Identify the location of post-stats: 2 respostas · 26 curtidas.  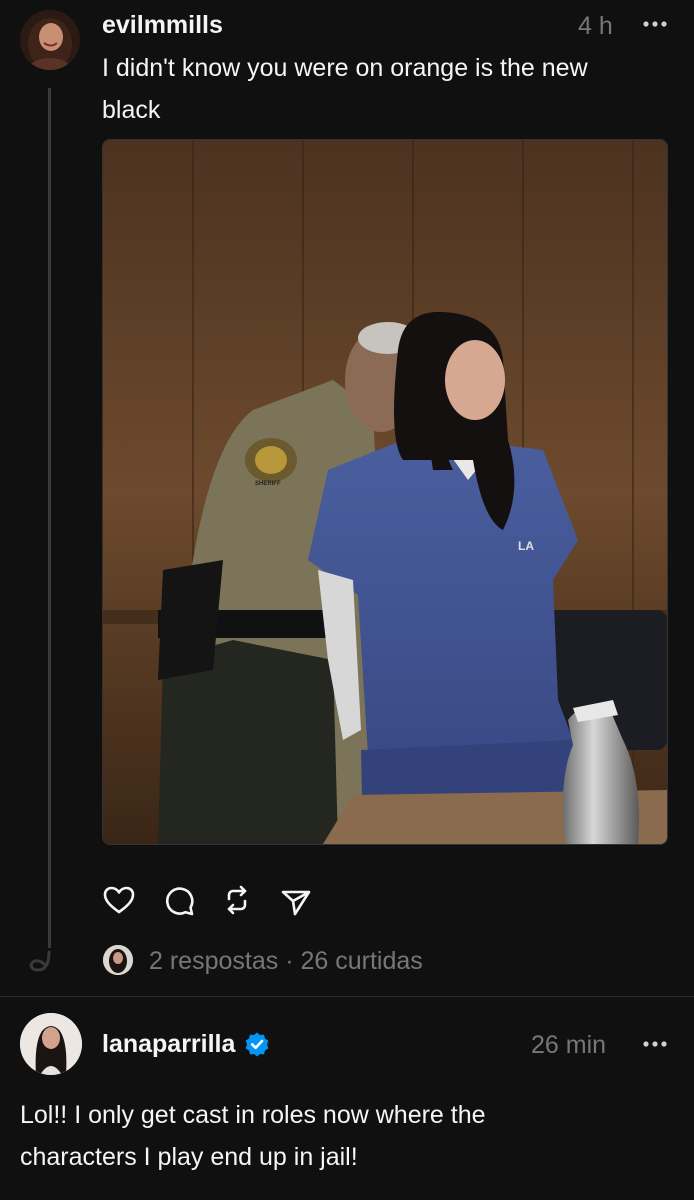
(286, 961).